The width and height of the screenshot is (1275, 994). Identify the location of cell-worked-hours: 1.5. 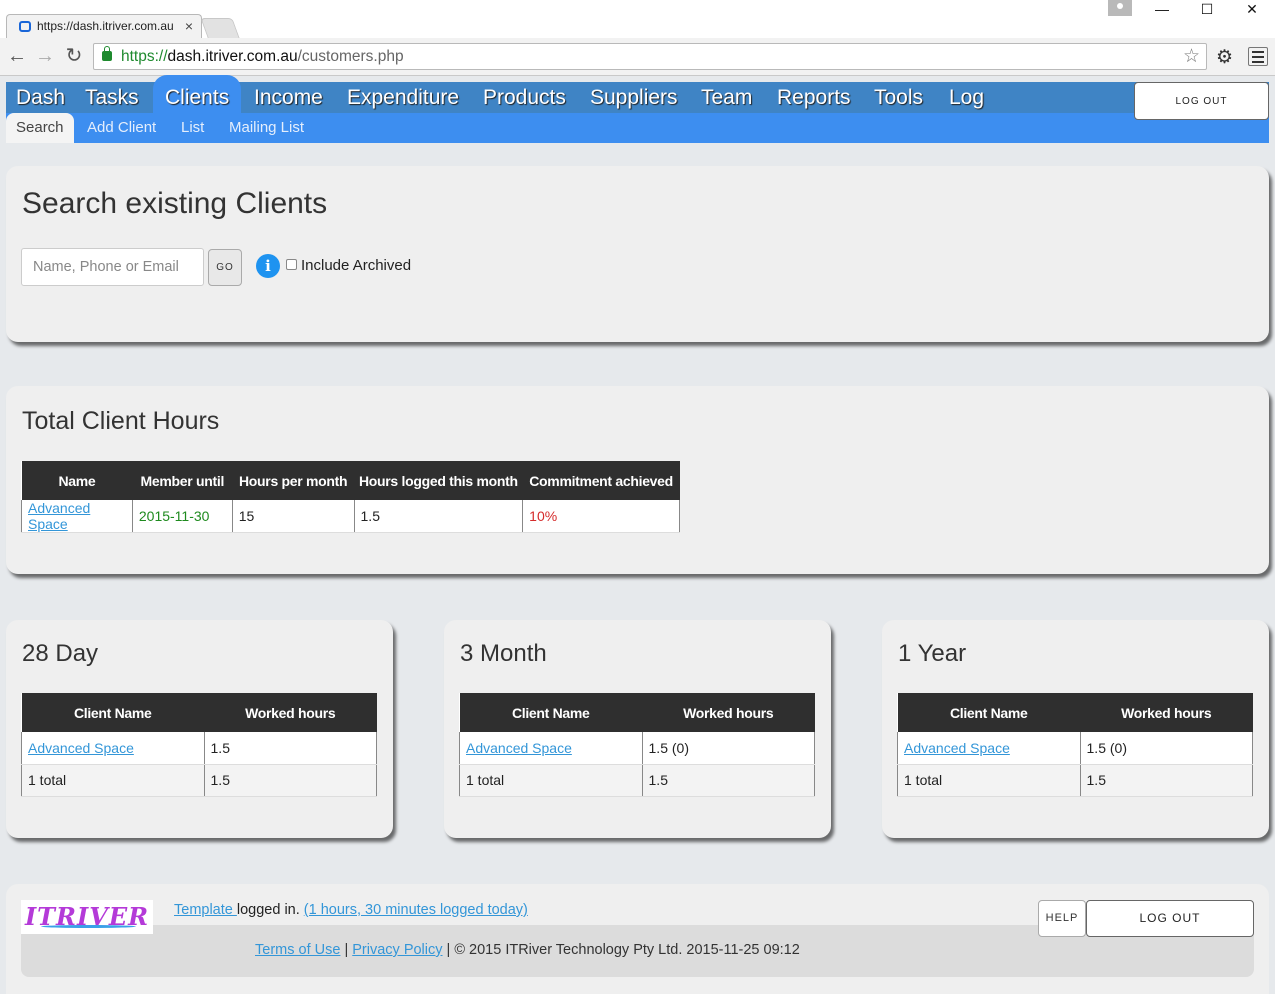
(290, 748).